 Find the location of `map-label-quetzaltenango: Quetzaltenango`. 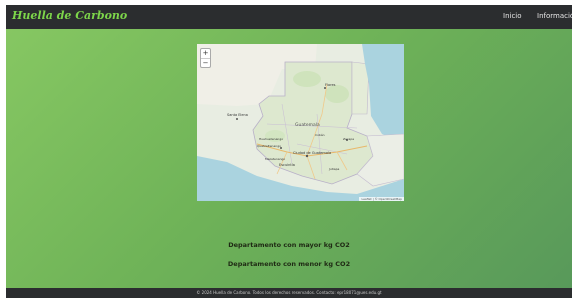

map-label-quetzaltenango: Quetzaltenango is located at coordinates (269, 146).